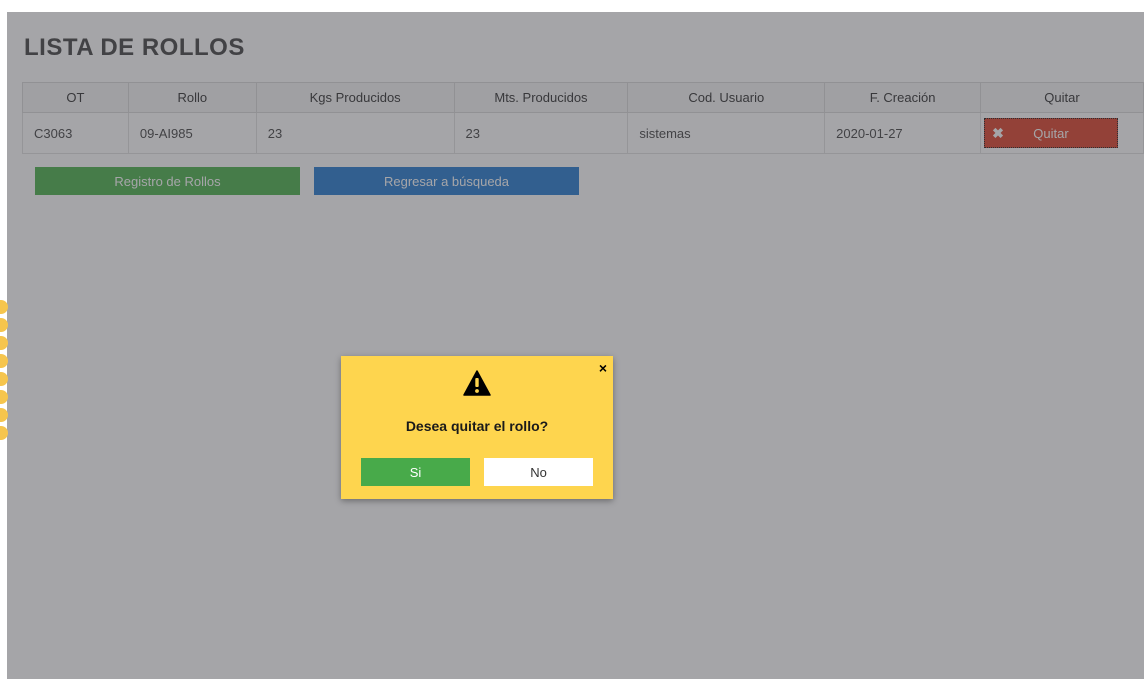 The image size is (1144, 679). I want to click on dialog-message: Desea quitar el rollo?, so click(477, 426).